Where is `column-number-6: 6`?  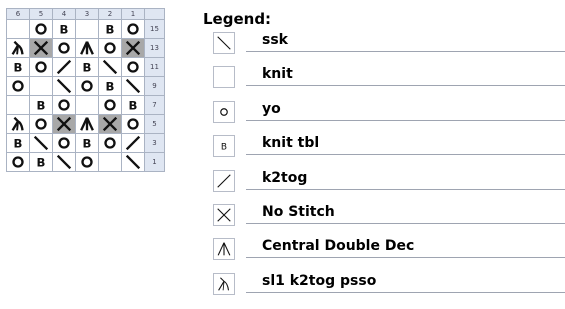
column-number-6: 6 is located at coordinates (18, 14).